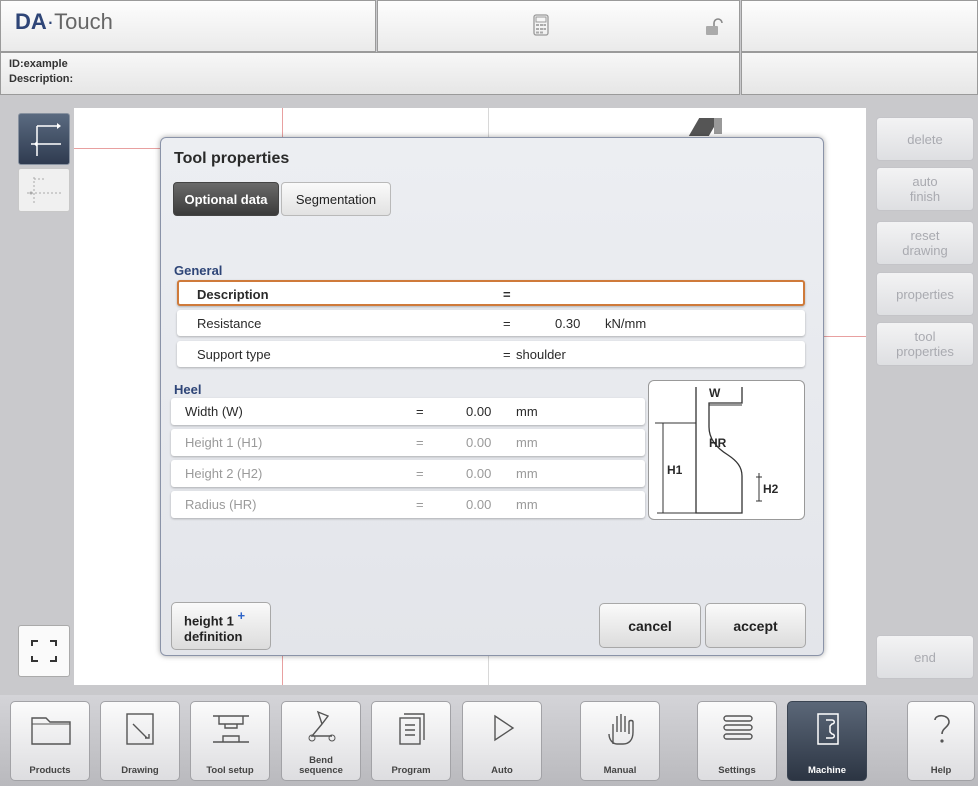  What do you see at coordinates (336, 199) in the screenshot?
I see `tab-segmentation: Segmentation` at bounding box center [336, 199].